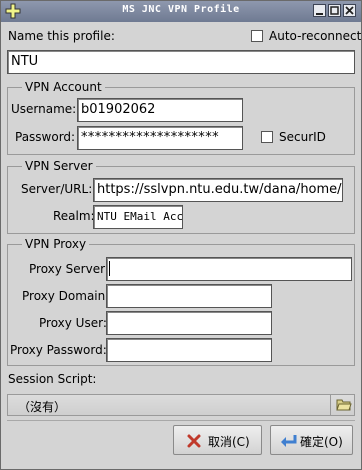 This screenshot has width=362, height=470. What do you see at coordinates (319, 10) in the screenshot?
I see `minimize-button` at bounding box center [319, 10].